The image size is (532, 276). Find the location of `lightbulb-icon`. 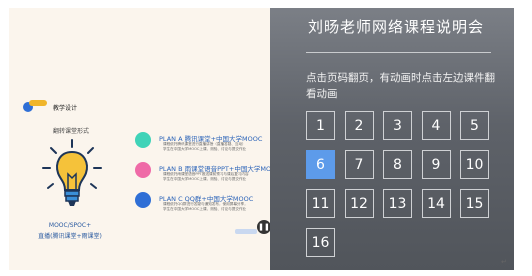

lightbulb-icon is located at coordinates (72, 172).